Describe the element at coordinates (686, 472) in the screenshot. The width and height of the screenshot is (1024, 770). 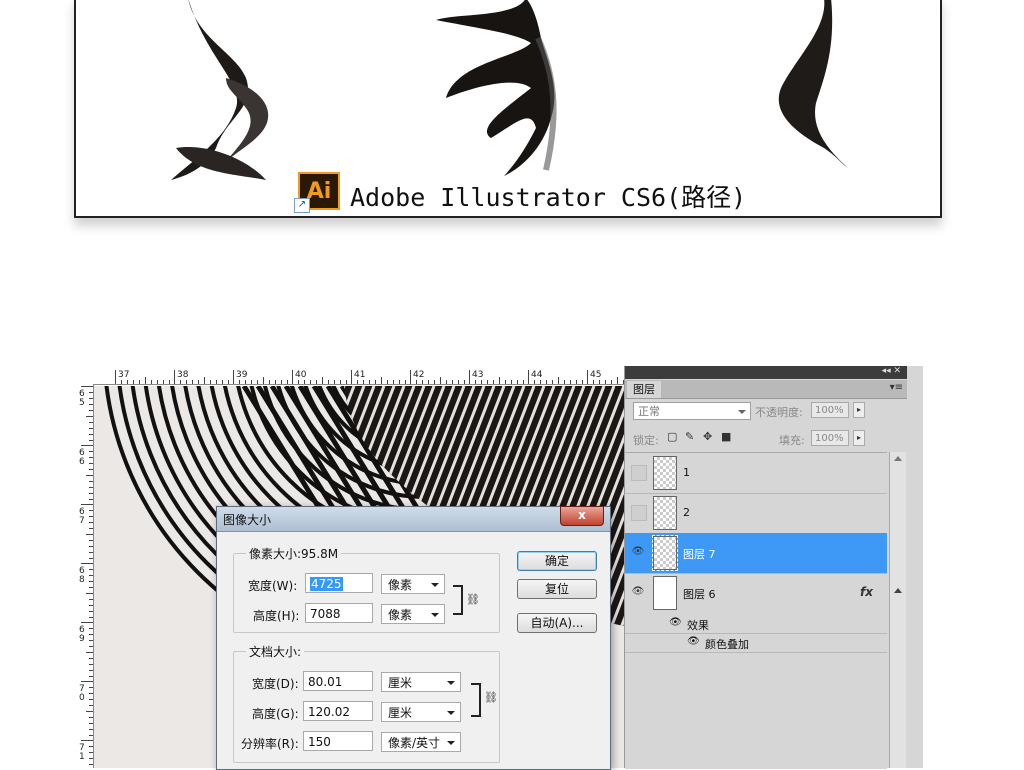
I see `layer-name: 1` at that location.